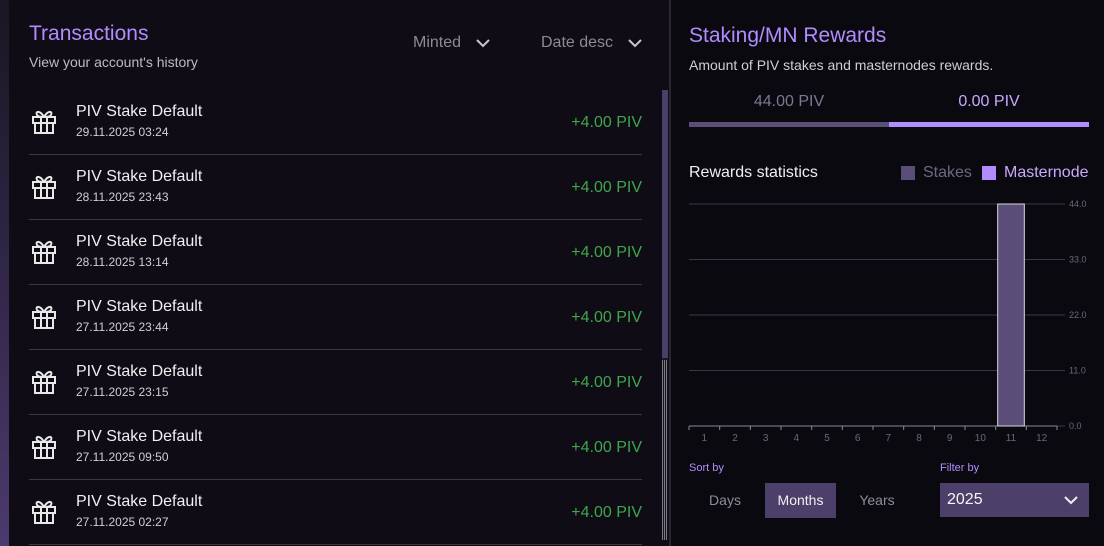 This screenshot has height=546, width=1104. What do you see at coordinates (960, 468) in the screenshot?
I see `filter-by-label: Filter by` at bounding box center [960, 468].